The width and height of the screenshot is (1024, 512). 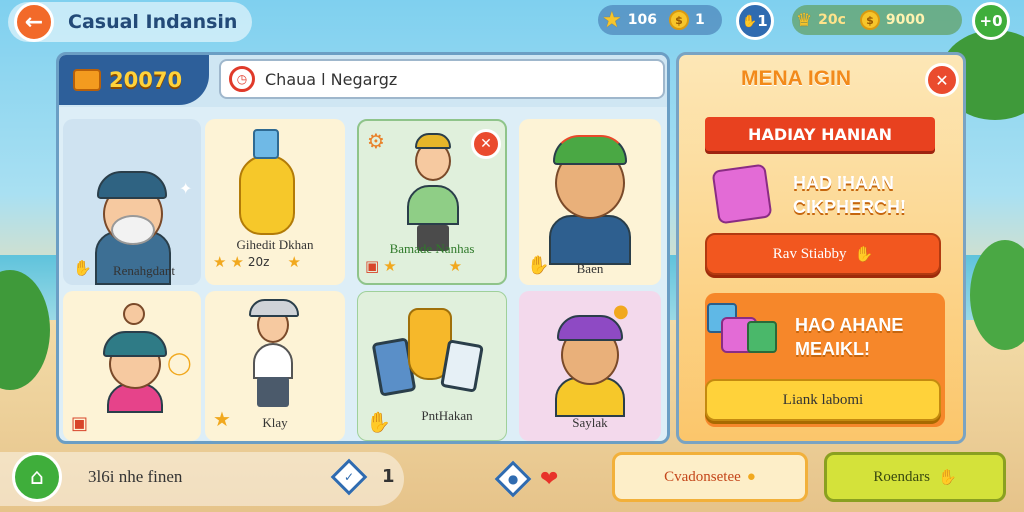 I want to click on reward2-line1: HAO AHANE, so click(x=849, y=325).